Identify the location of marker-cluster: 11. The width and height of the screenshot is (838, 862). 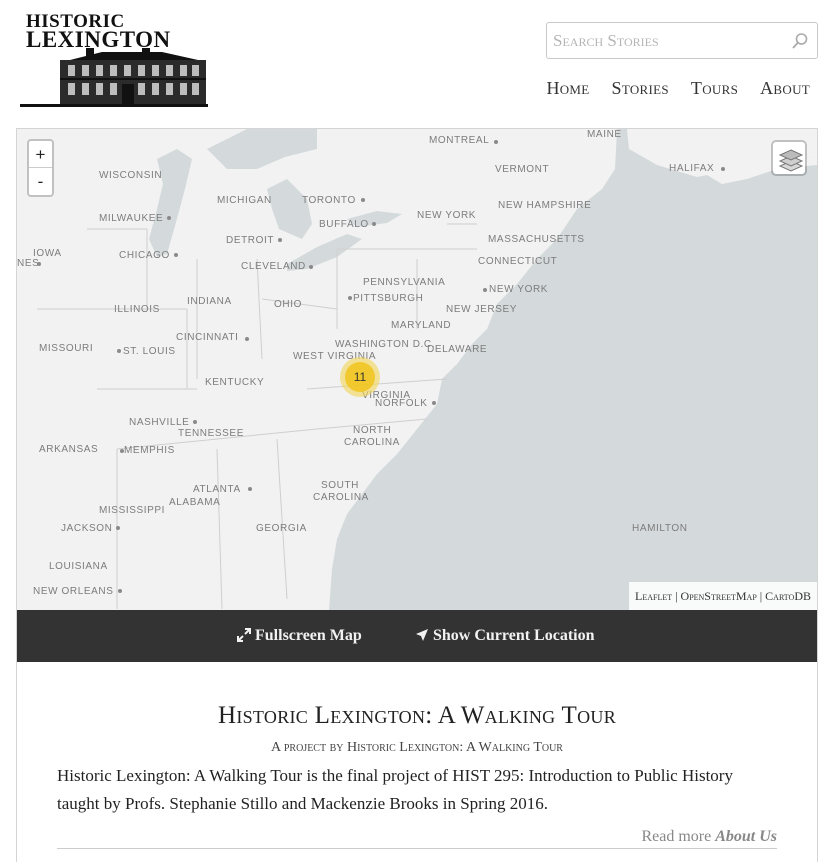
(360, 377).